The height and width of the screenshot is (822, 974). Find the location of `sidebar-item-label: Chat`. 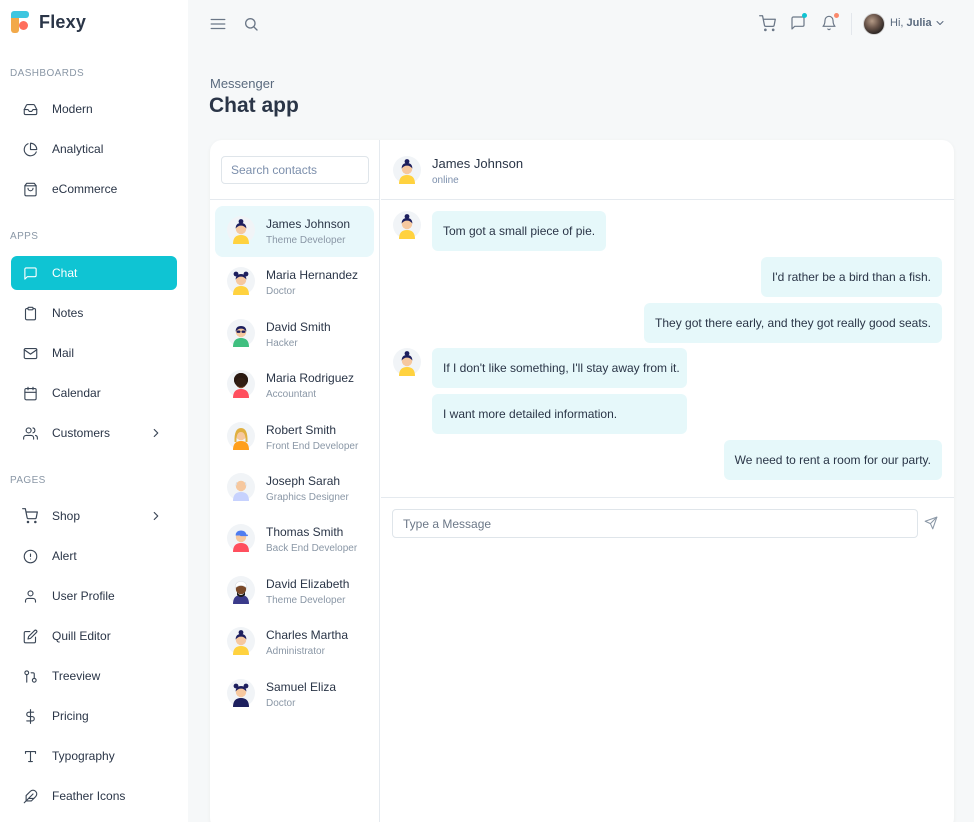

sidebar-item-label: Chat is located at coordinates (65, 273).